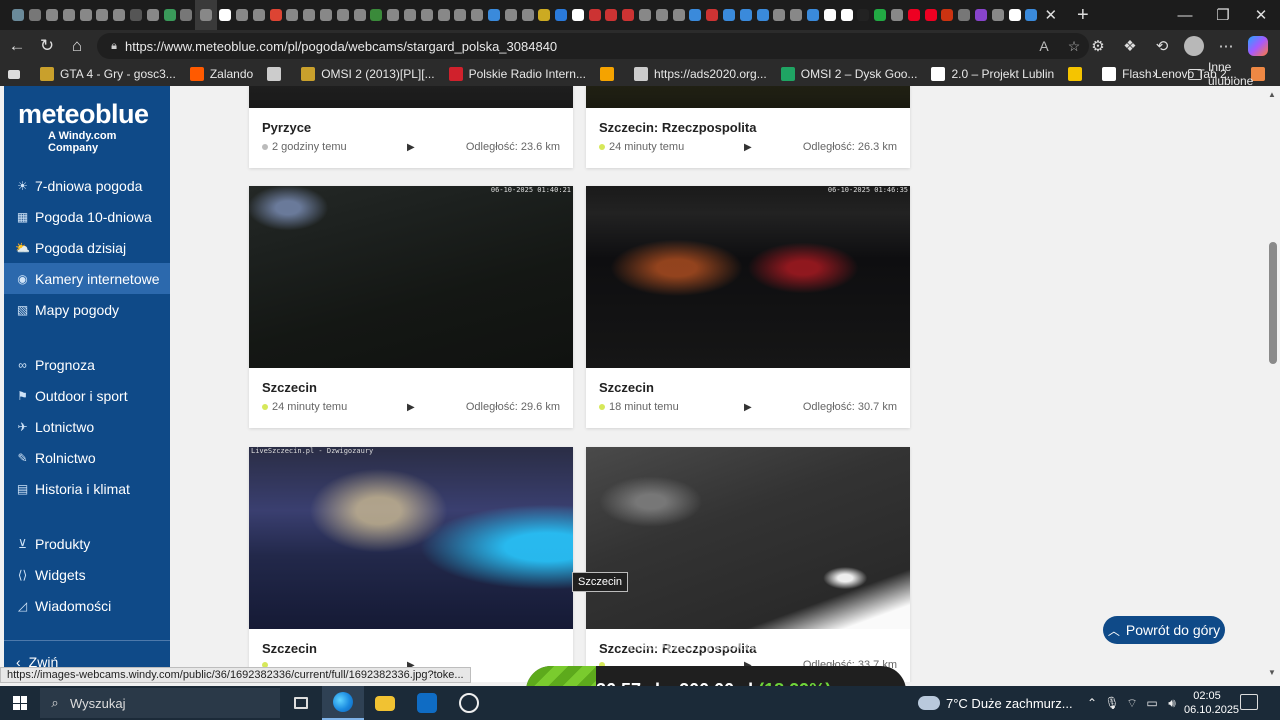 This screenshot has width=1280, height=720. Describe the element at coordinates (87, 488) in the screenshot. I see `sidebar-item: ▤ Historia i klimat` at that location.